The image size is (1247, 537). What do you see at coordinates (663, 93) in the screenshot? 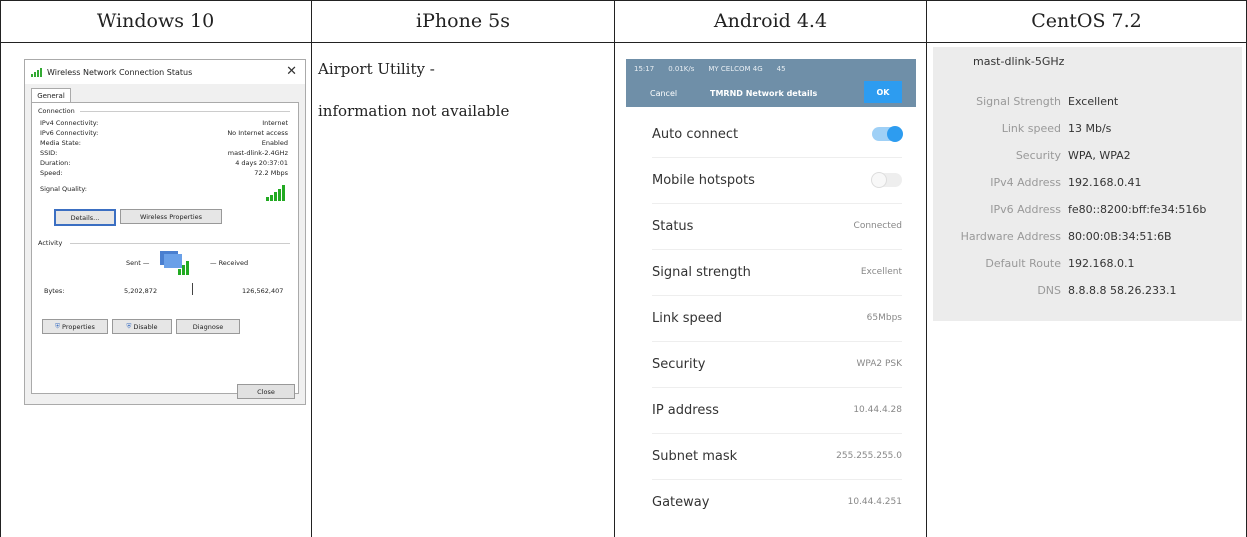
I see `cancel-button: Cancel` at bounding box center [663, 93].